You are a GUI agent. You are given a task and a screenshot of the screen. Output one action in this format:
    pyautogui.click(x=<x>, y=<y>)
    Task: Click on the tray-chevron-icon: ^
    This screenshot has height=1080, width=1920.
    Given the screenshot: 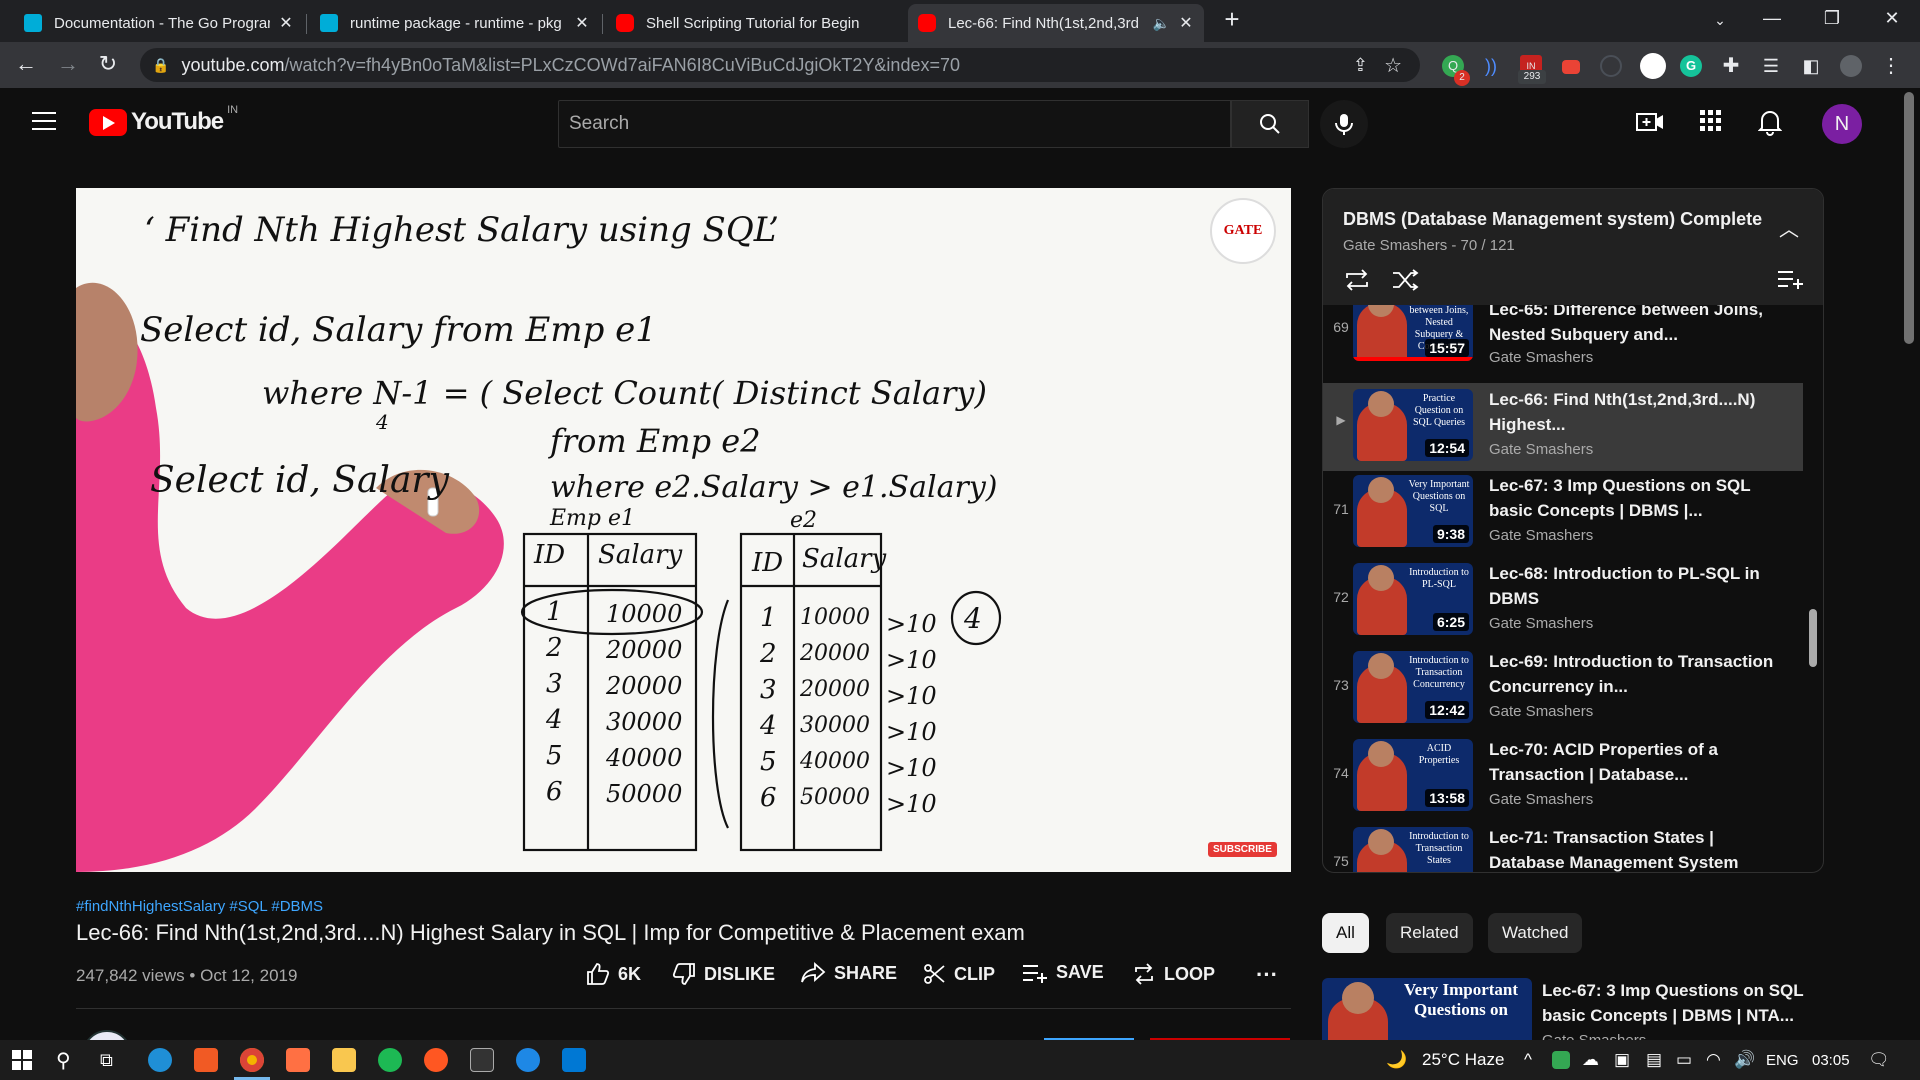 What is the action you would take?
    pyautogui.click(x=1528, y=1060)
    